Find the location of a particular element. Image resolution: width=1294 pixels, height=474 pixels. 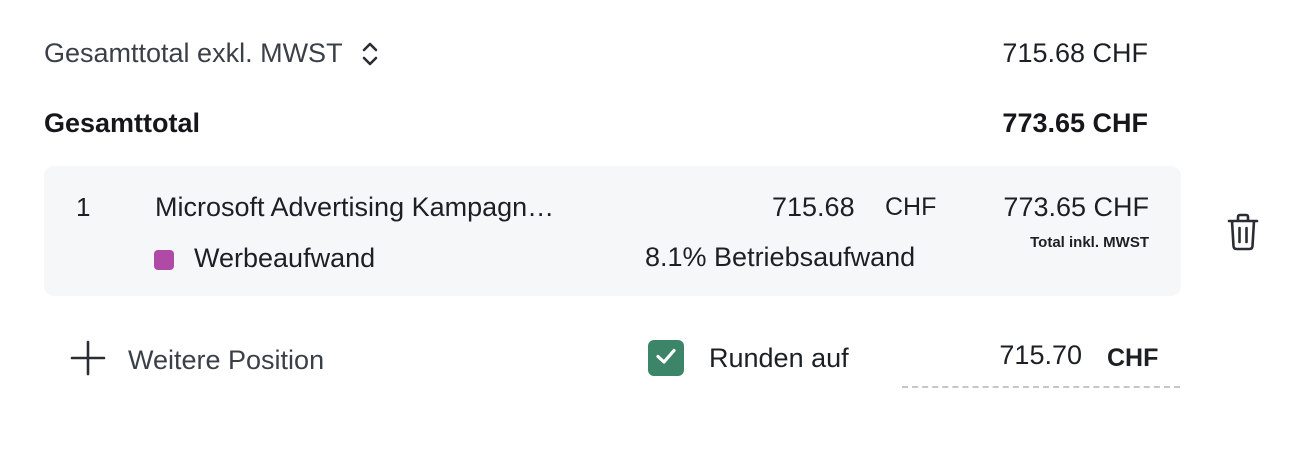

position-net-value: 715.68 is located at coordinates (813, 207).